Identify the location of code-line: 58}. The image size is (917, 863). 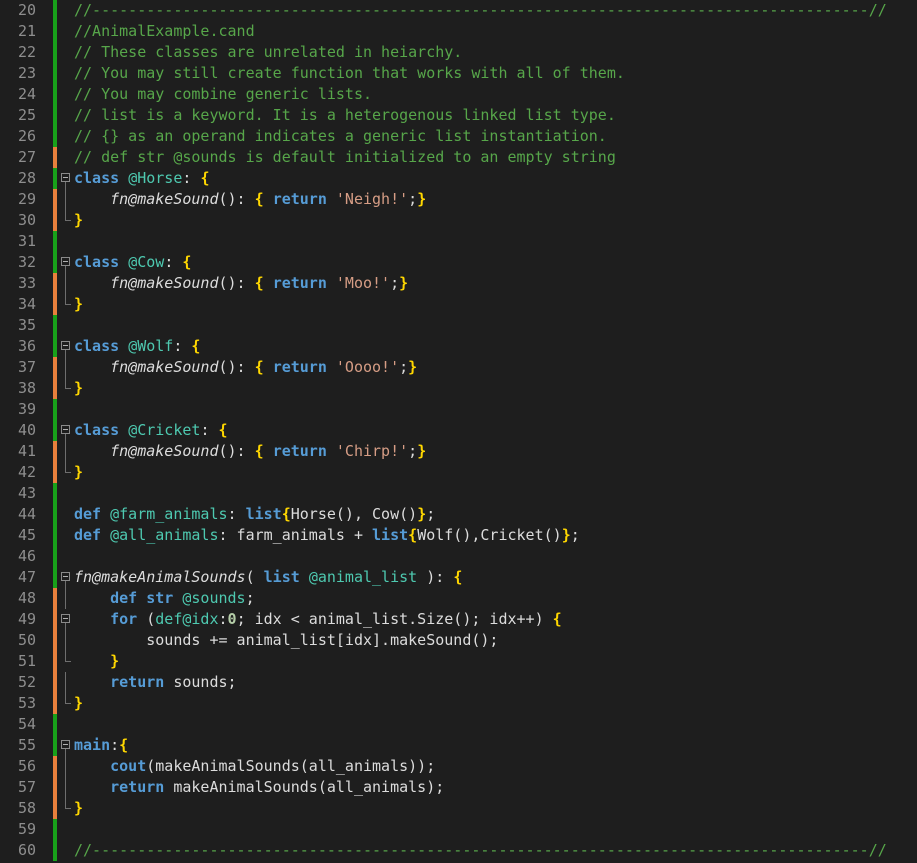
(458, 808).